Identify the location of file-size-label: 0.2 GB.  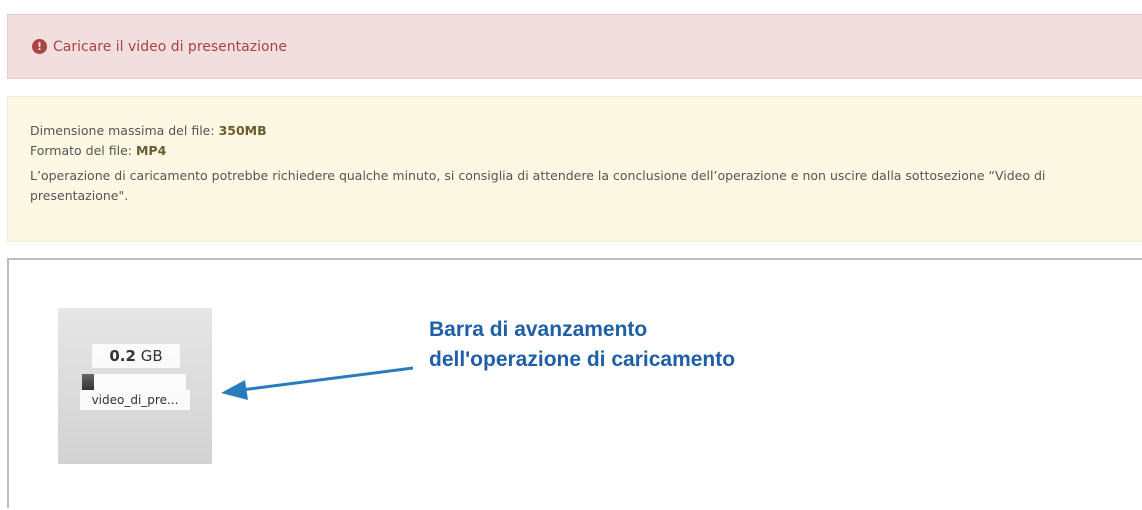
(136, 356).